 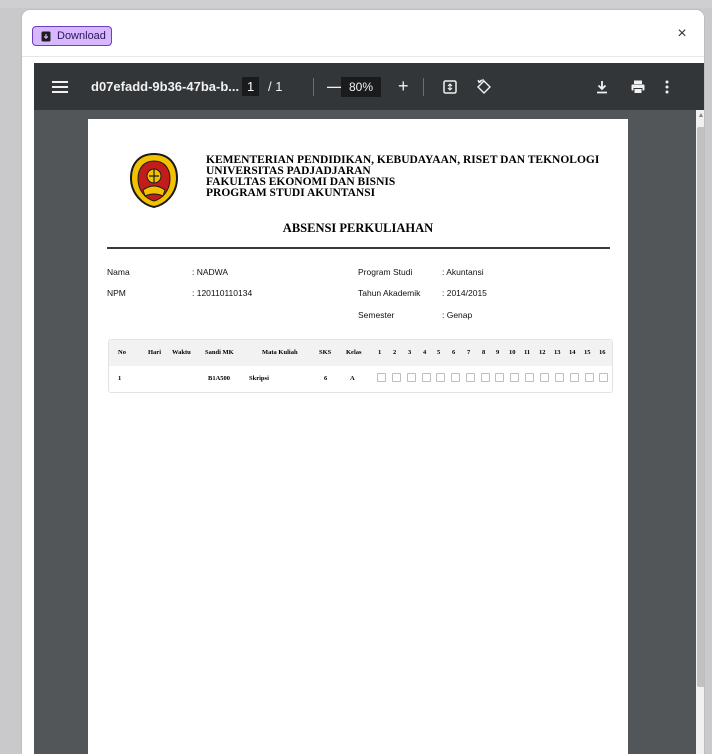 I want to click on download-label: Download, so click(x=81, y=36).